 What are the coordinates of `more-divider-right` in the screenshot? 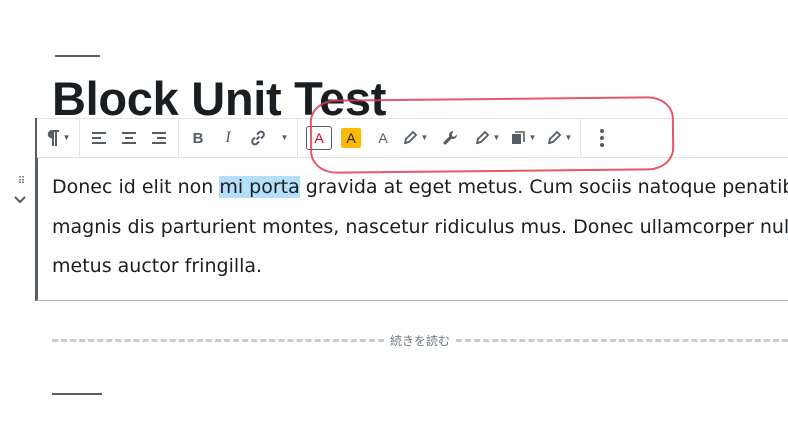 It's located at (622, 340).